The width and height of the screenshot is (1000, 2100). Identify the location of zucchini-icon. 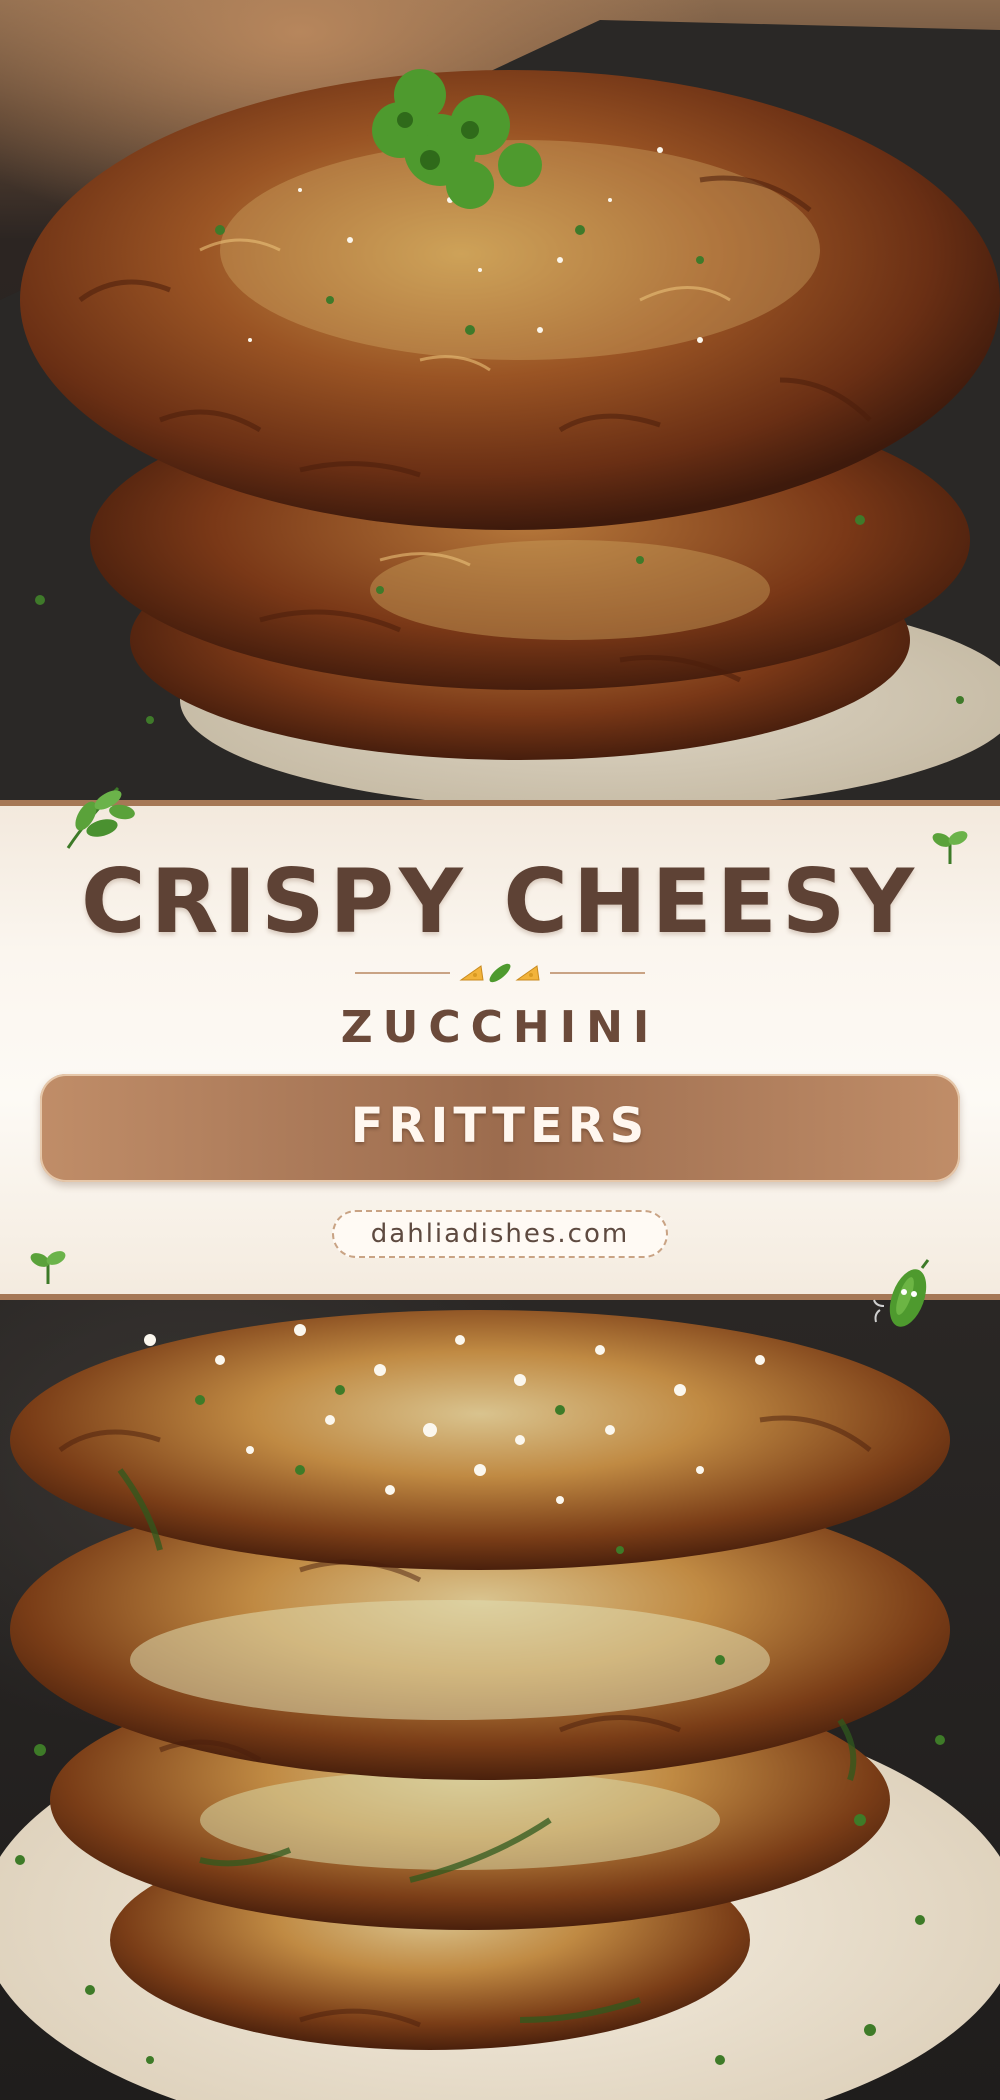
(500, 973).